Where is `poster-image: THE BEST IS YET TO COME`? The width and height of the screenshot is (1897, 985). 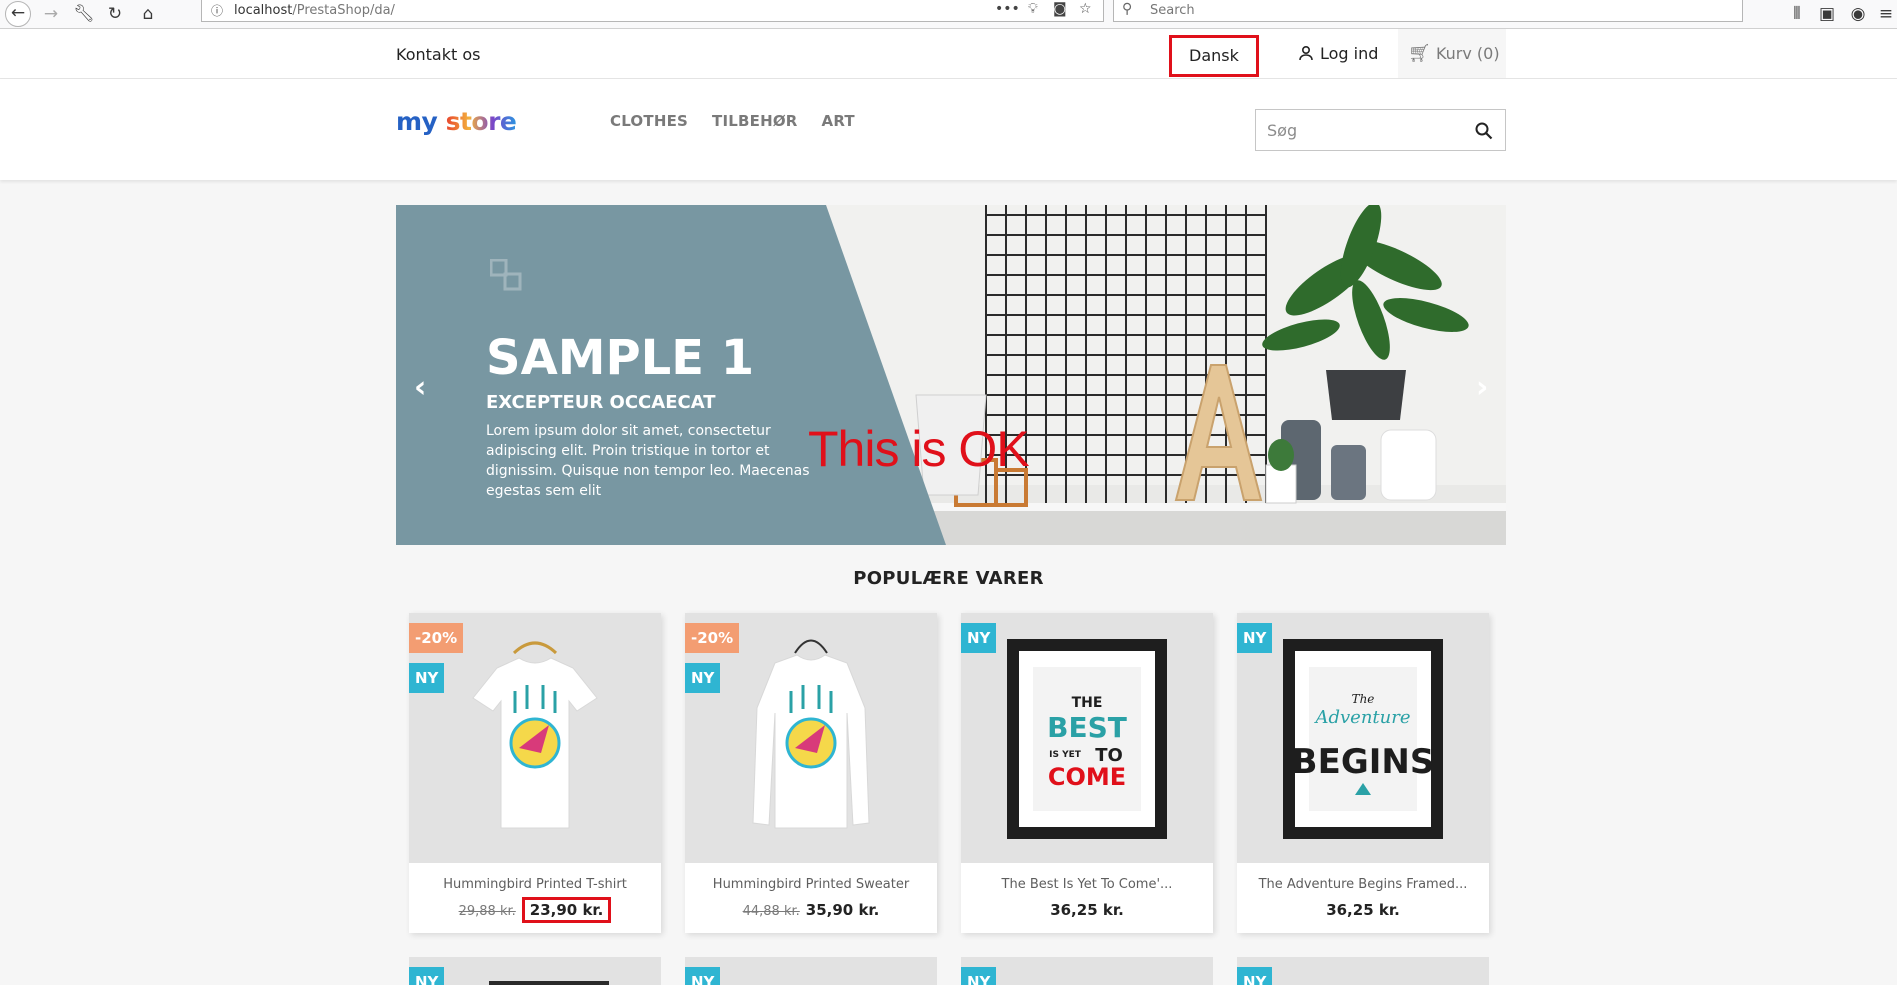
poster-image: THE BEST IS YET TO COME is located at coordinates (1087, 739).